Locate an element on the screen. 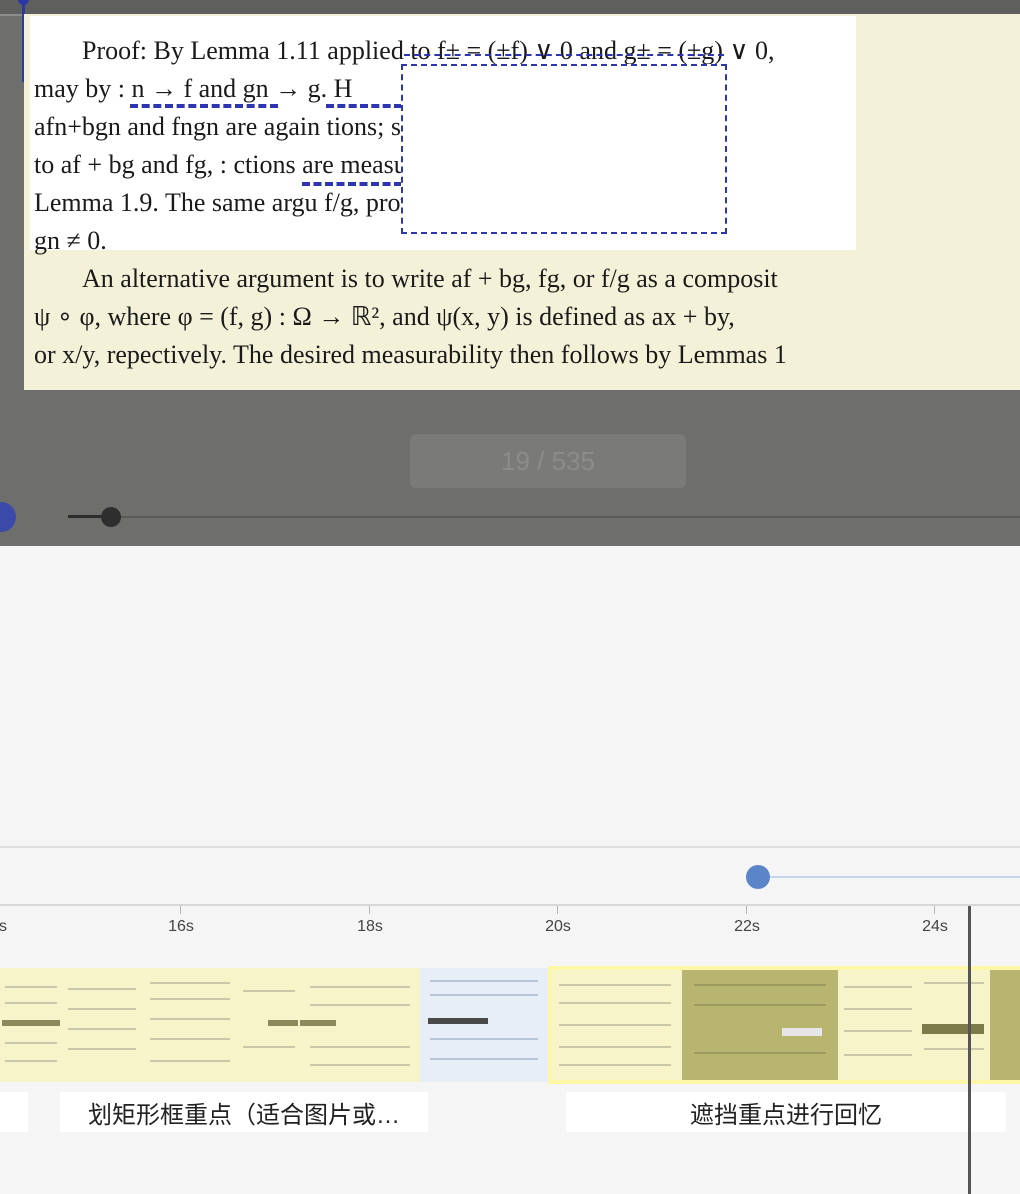 This screenshot has height=1194, width=1020. ruler-label: 22s is located at coordinates (747, 926).